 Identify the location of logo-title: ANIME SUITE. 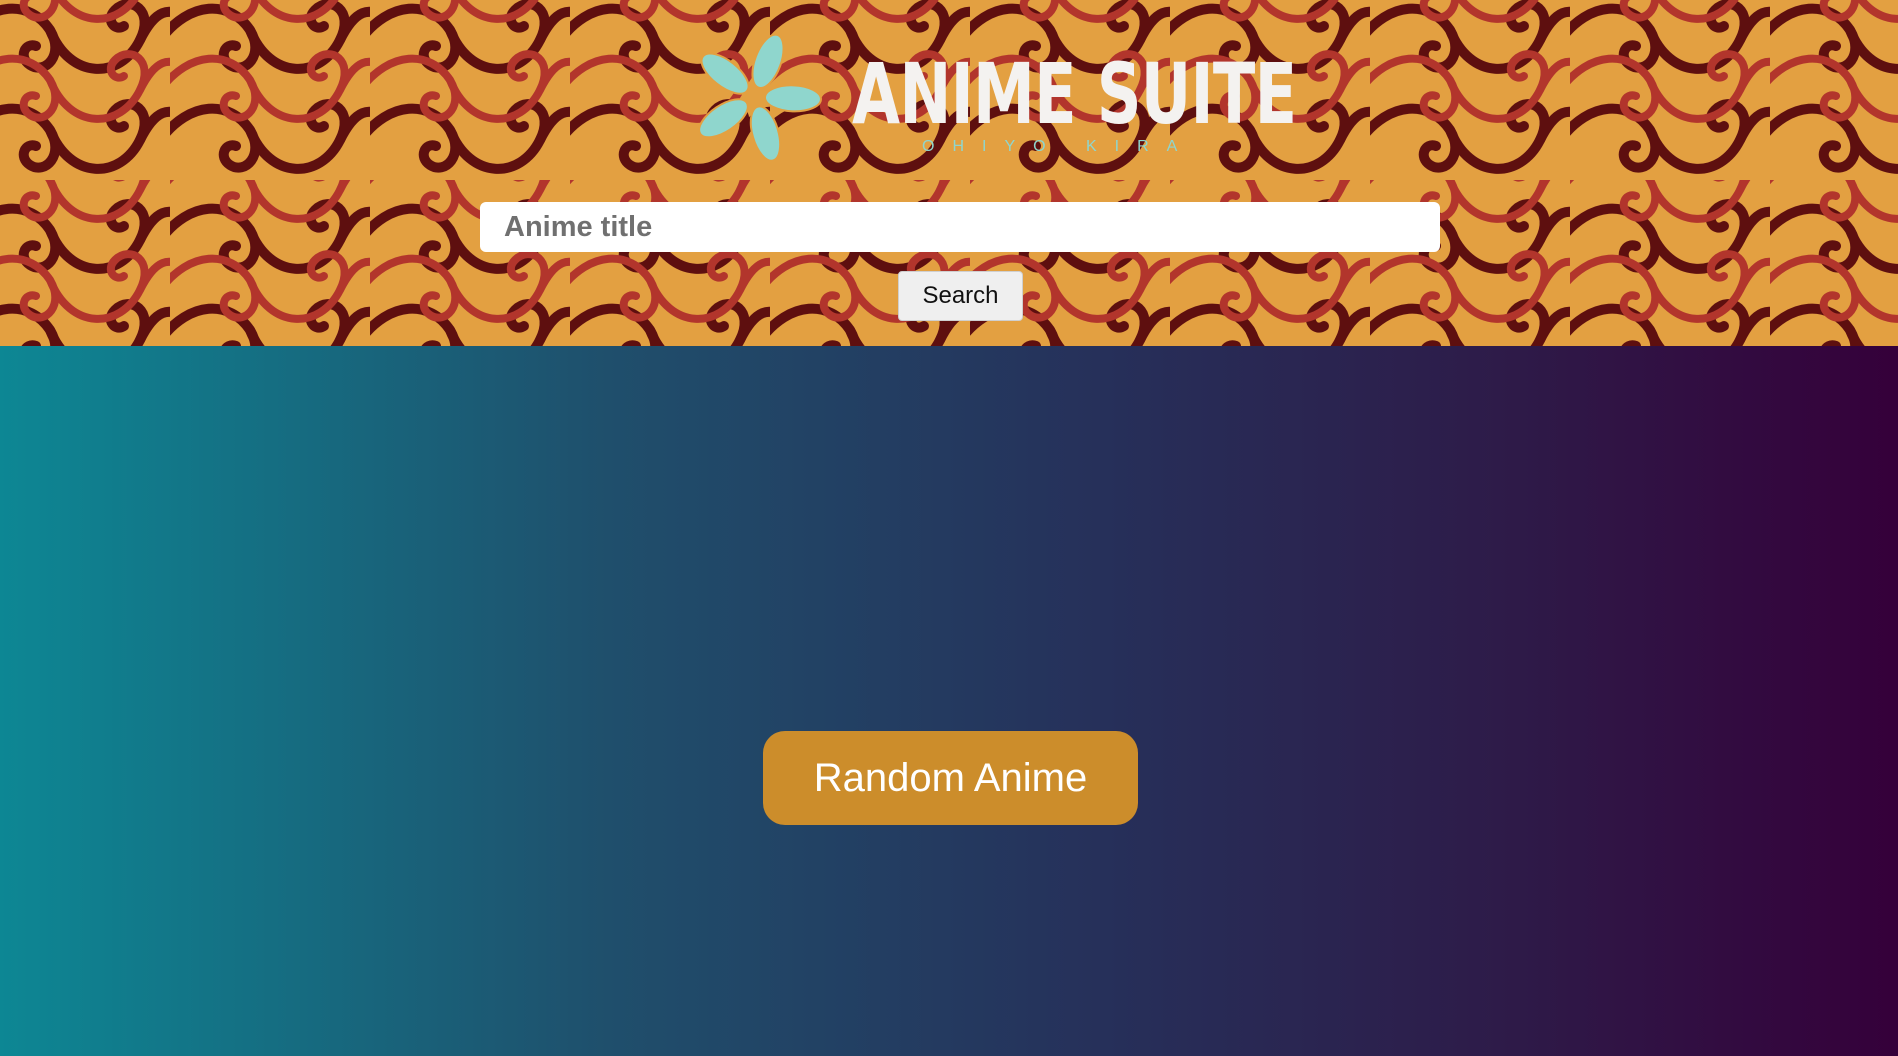
(1074, 94).